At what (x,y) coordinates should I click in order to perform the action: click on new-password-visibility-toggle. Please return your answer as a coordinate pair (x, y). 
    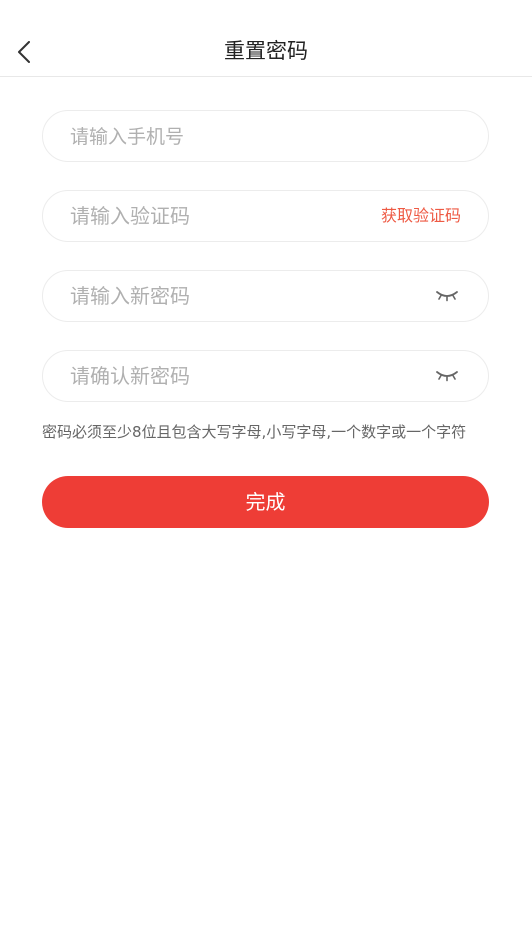
    Looking at the image, I should click on (447, 296).